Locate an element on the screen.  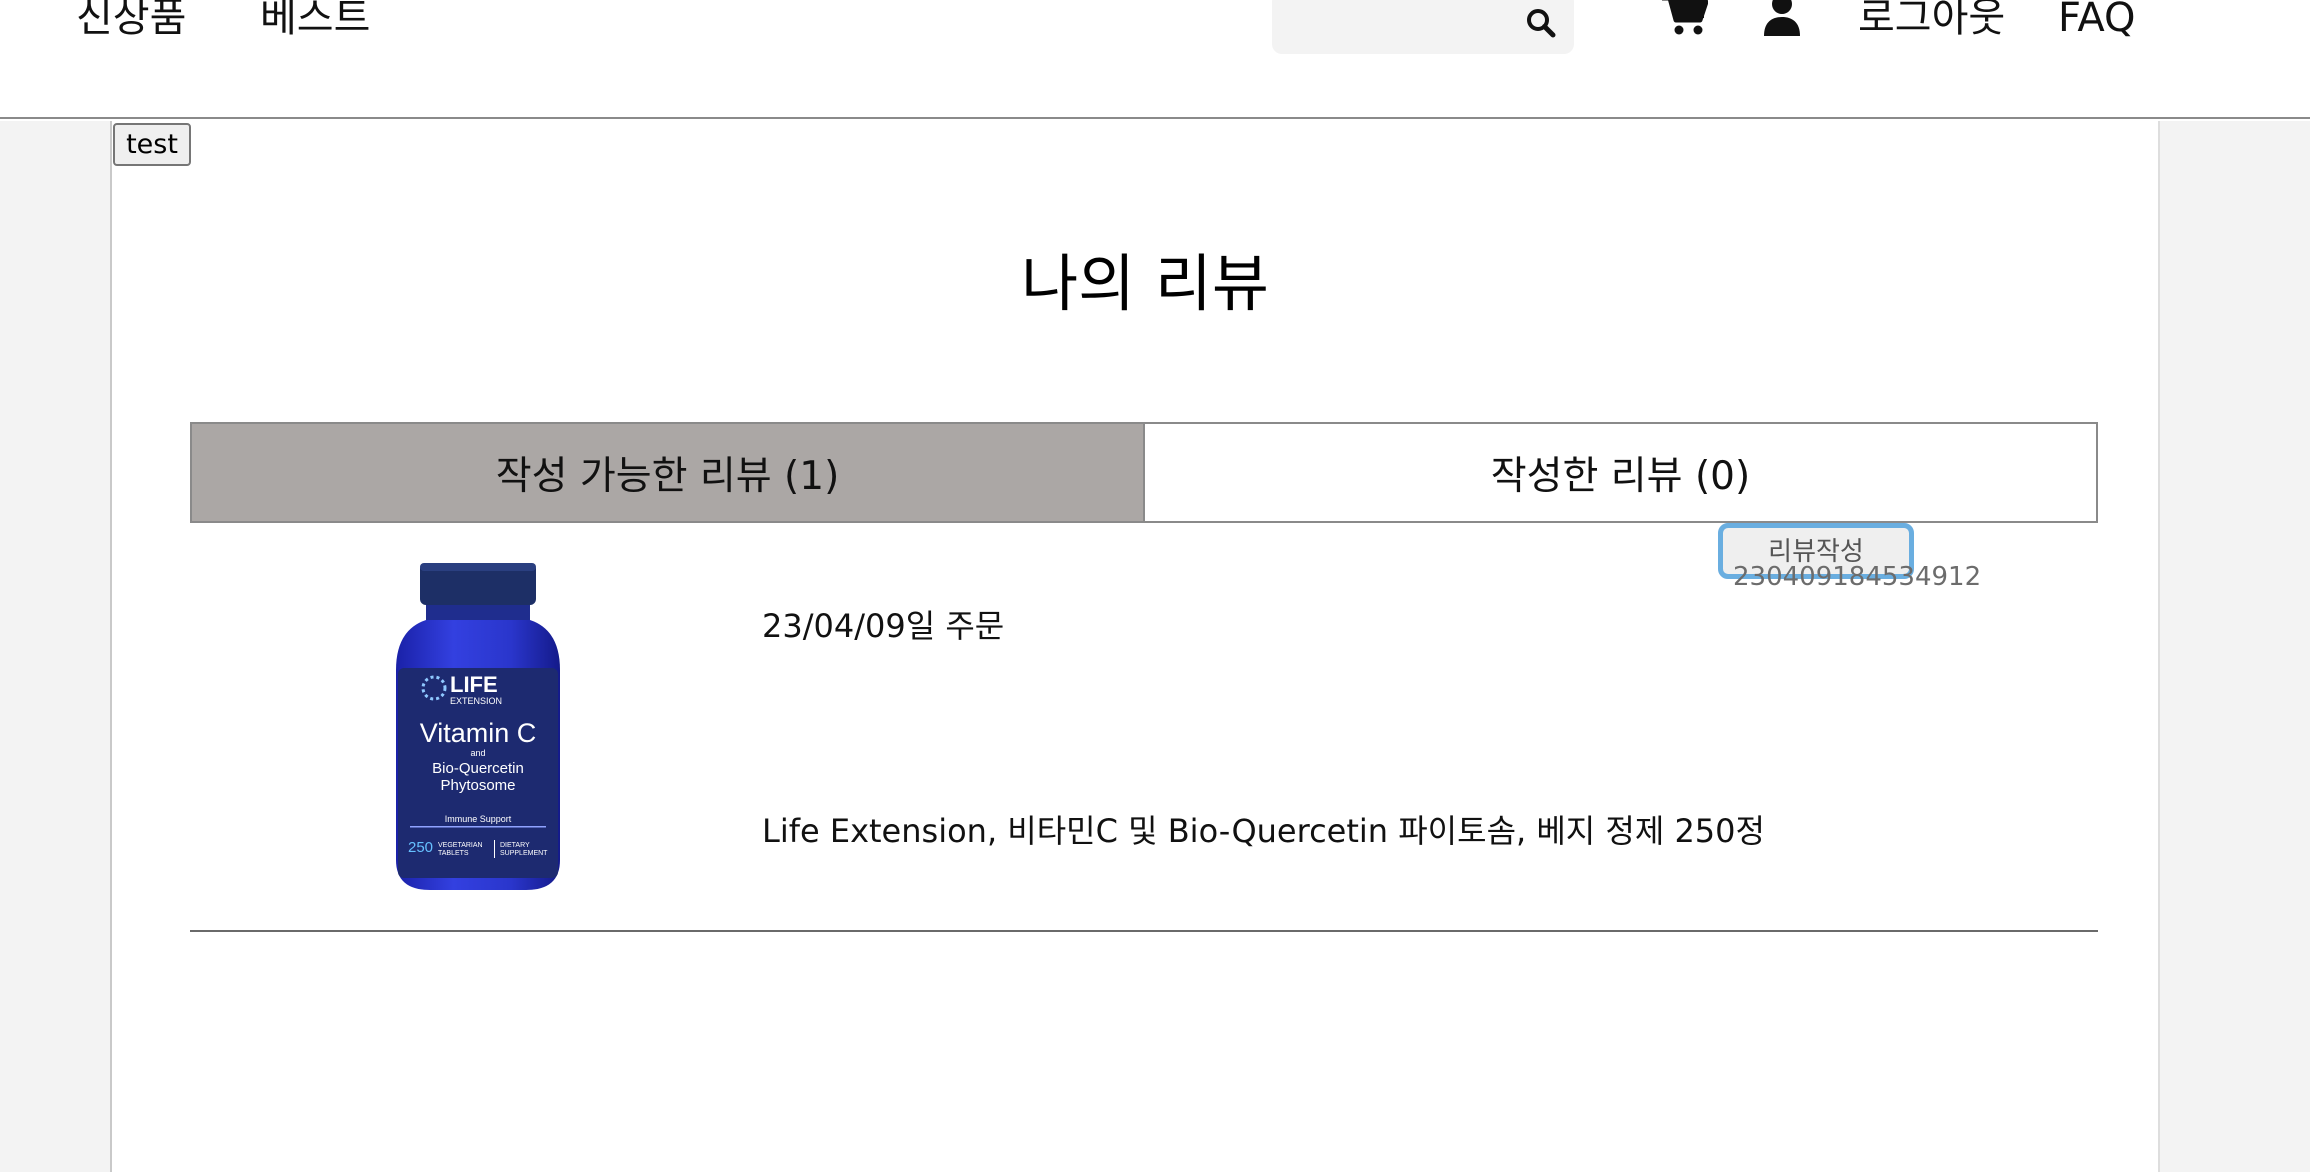
bottle-tag: Immune Support is located at coordinates (478, 819).